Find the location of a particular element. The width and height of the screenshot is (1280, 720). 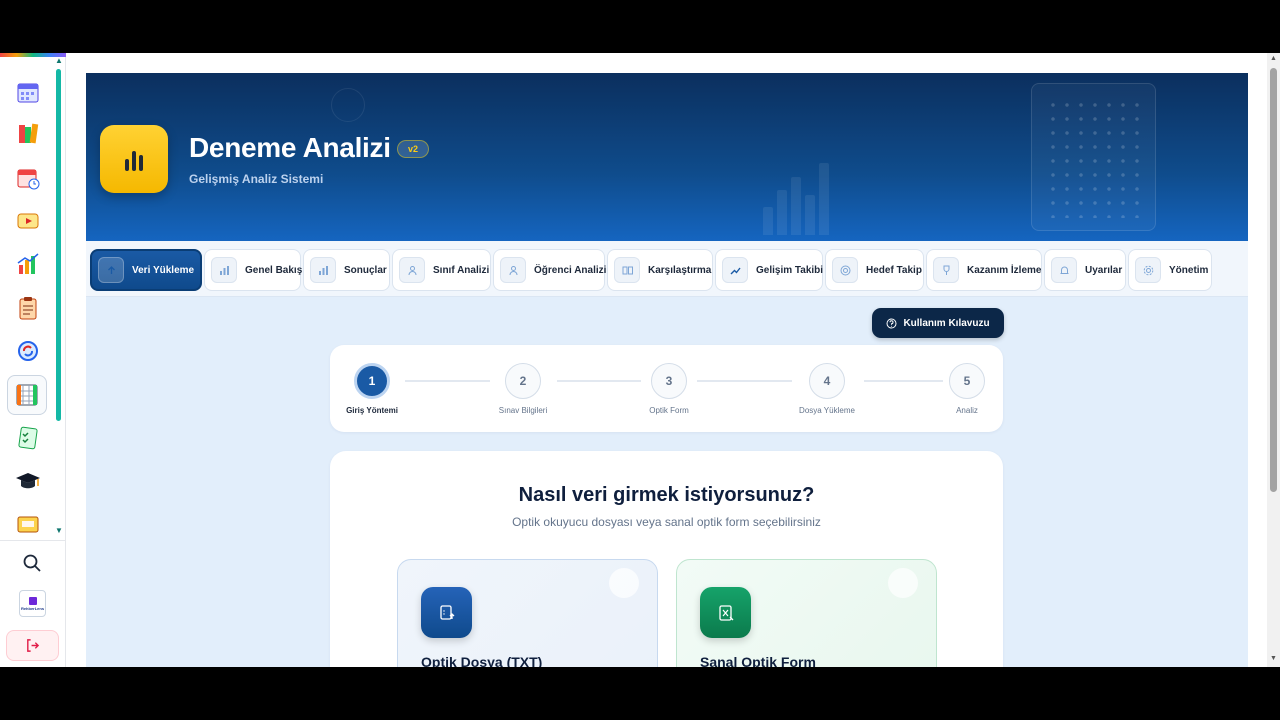

tab-label: Yönetim is located at coordinates (1189, 270).